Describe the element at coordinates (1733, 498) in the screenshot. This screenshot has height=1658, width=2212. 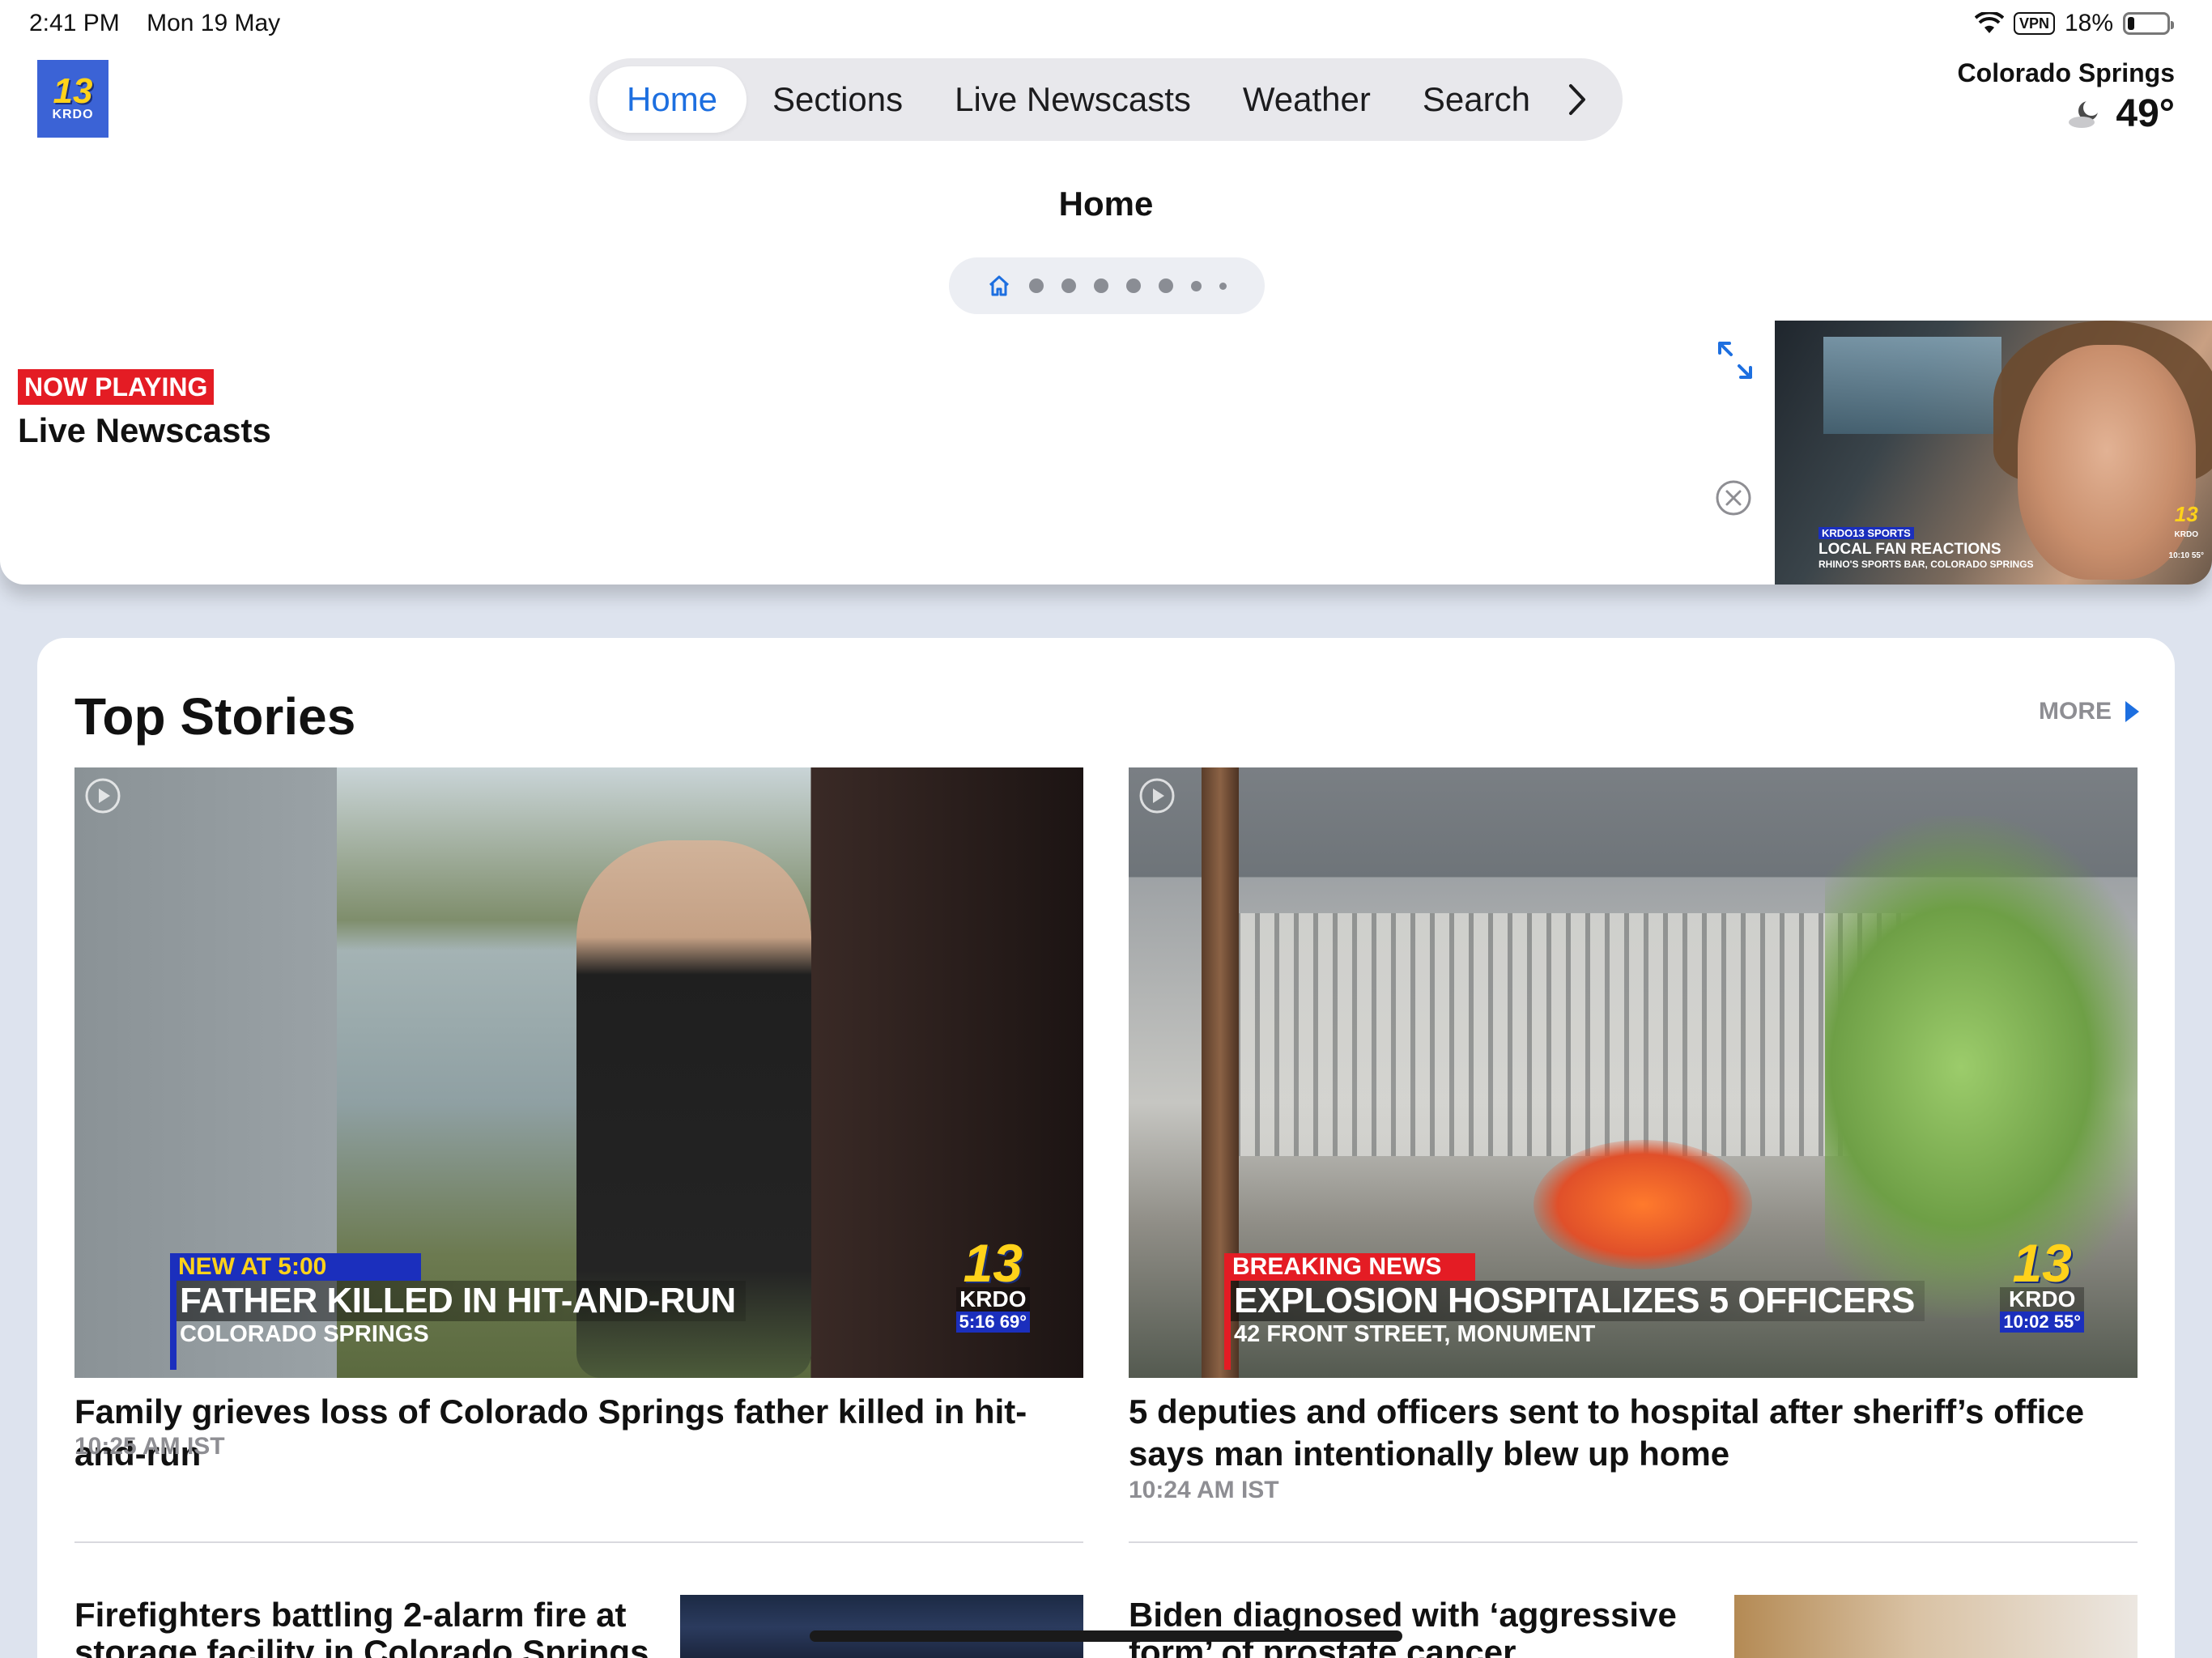
I see `close-player-icon` at that location.